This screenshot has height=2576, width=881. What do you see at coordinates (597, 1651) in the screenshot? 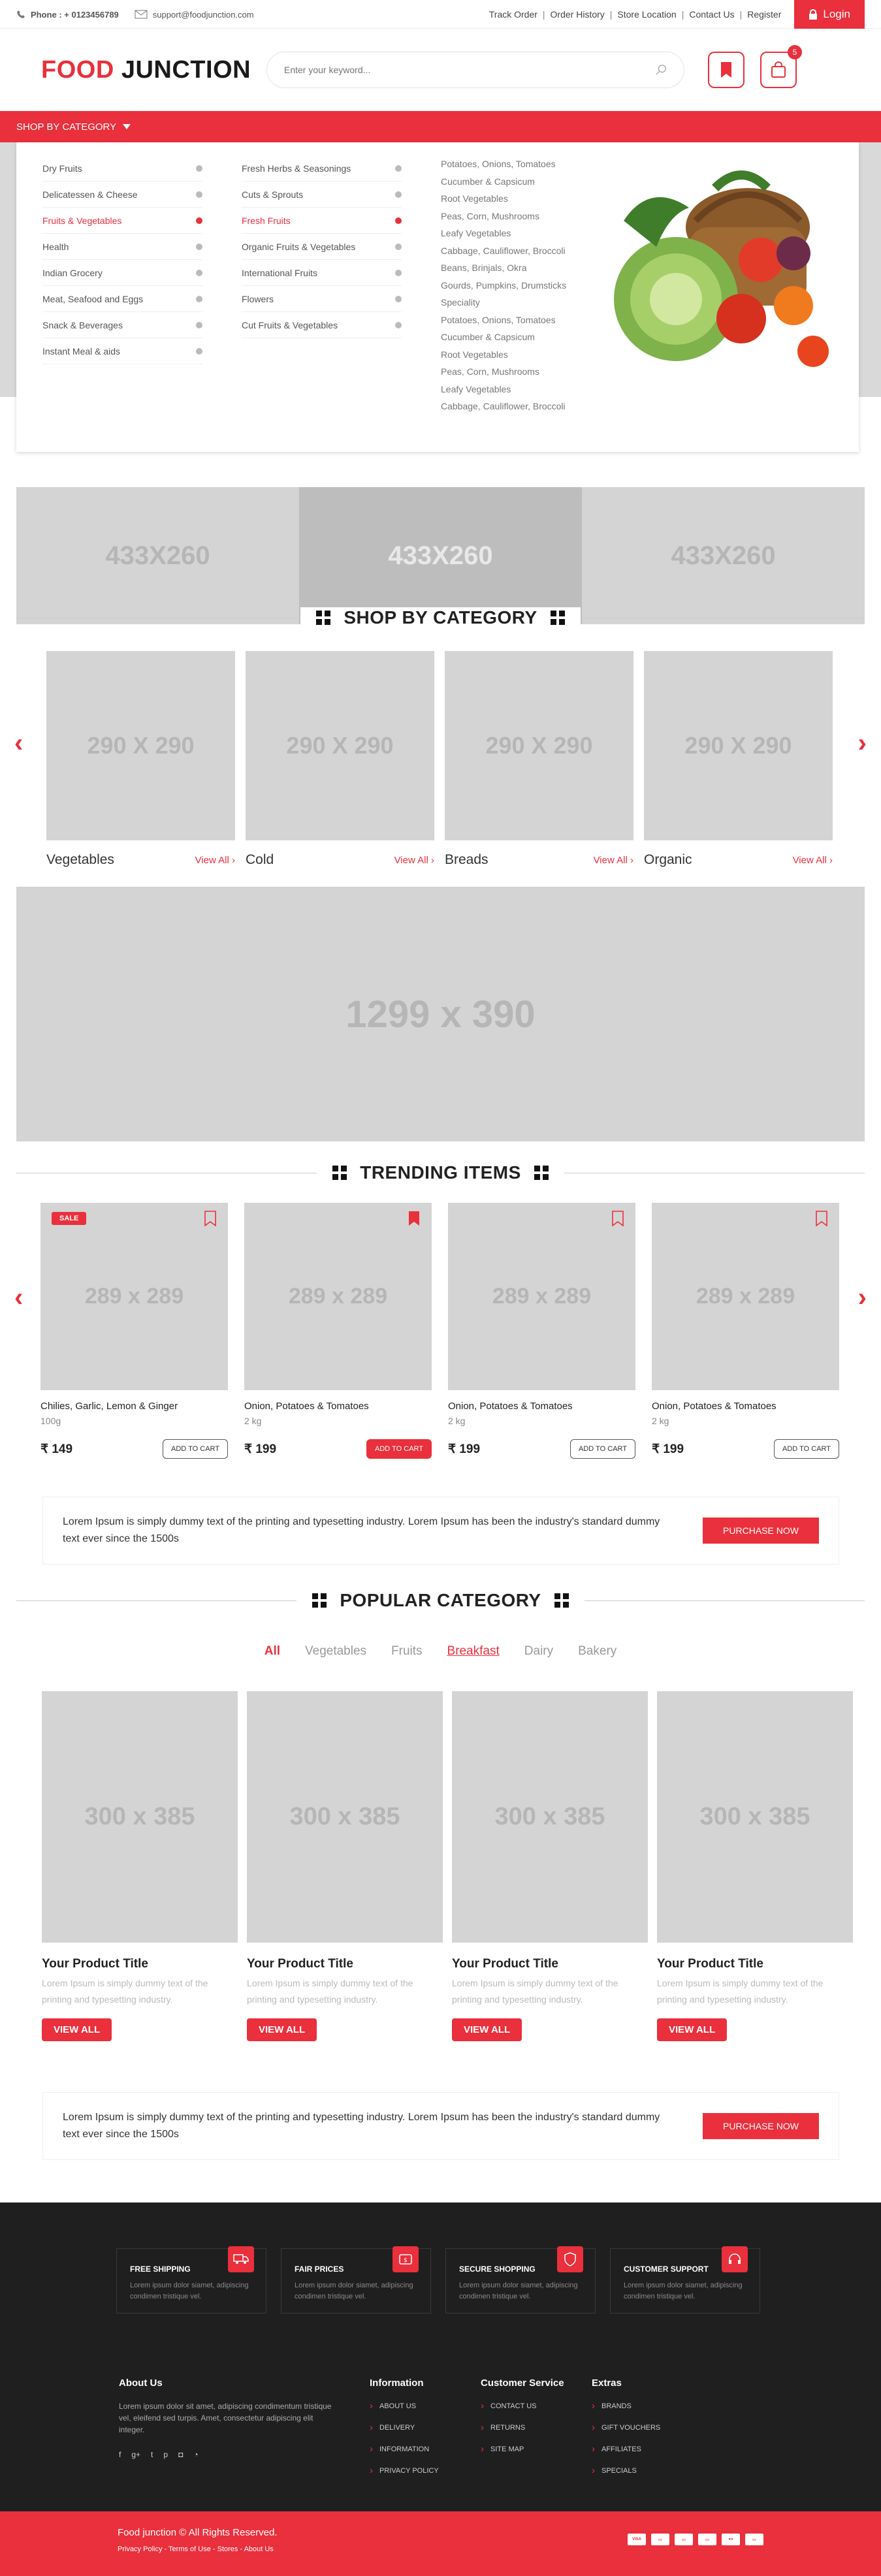
I see `tab-bakery: Bakery` at bounding box center [597, 1651].